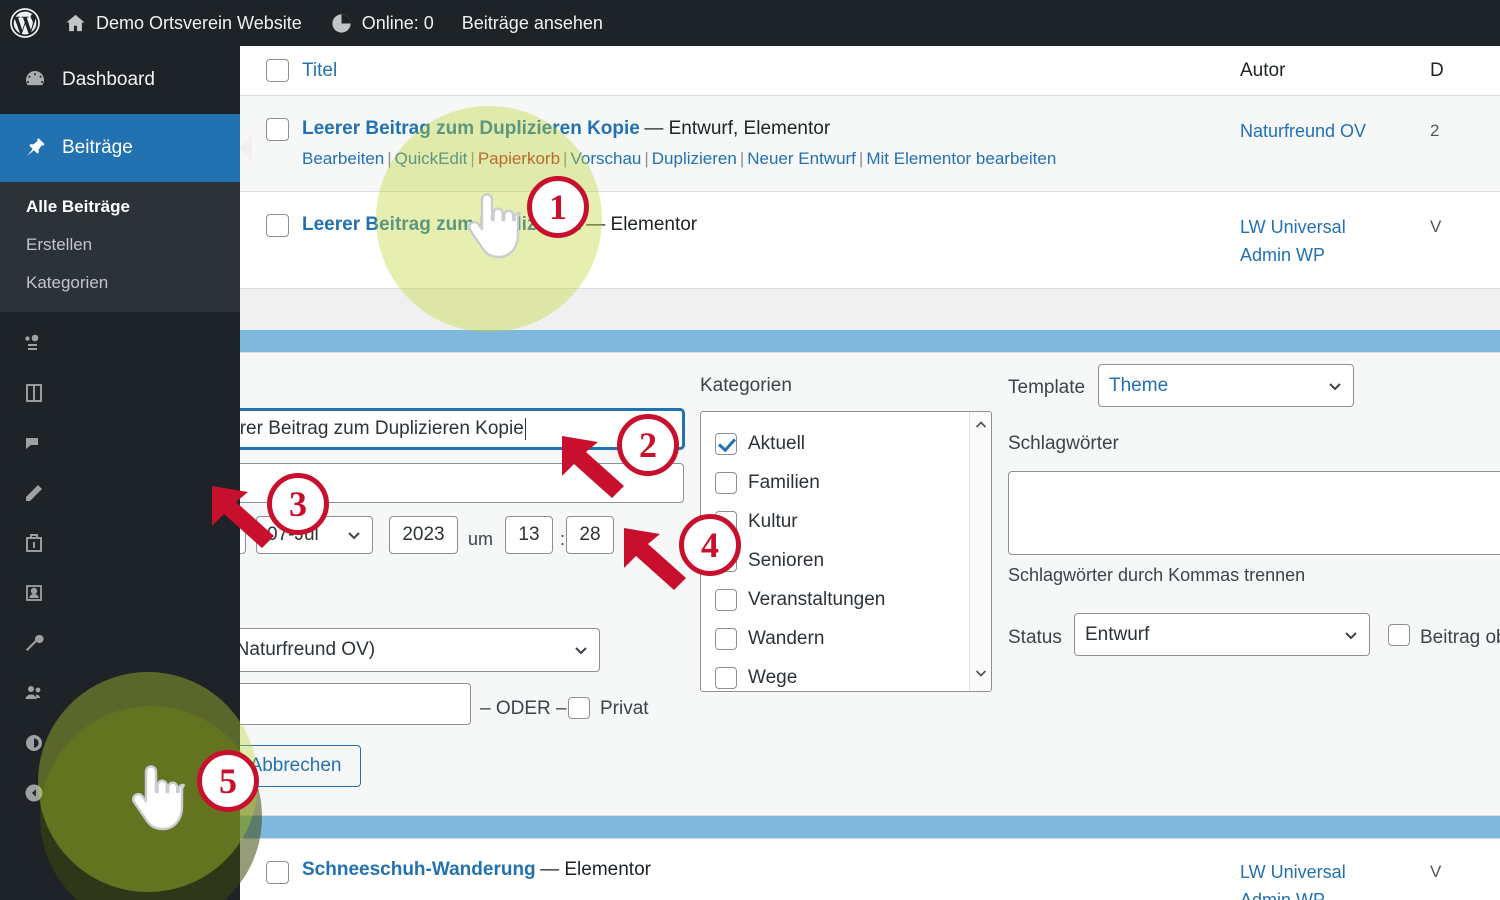 This screenshot has height=900, width=1500. What do you see at coordinates (120, 595) in the screenshot?
I see `sidebar-item-users` at bounding box center [120, 595].